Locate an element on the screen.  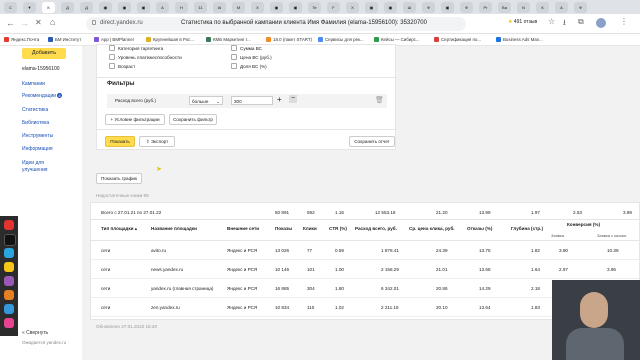
extensions-icon: ⧉ is located at coordinates (581, 22).